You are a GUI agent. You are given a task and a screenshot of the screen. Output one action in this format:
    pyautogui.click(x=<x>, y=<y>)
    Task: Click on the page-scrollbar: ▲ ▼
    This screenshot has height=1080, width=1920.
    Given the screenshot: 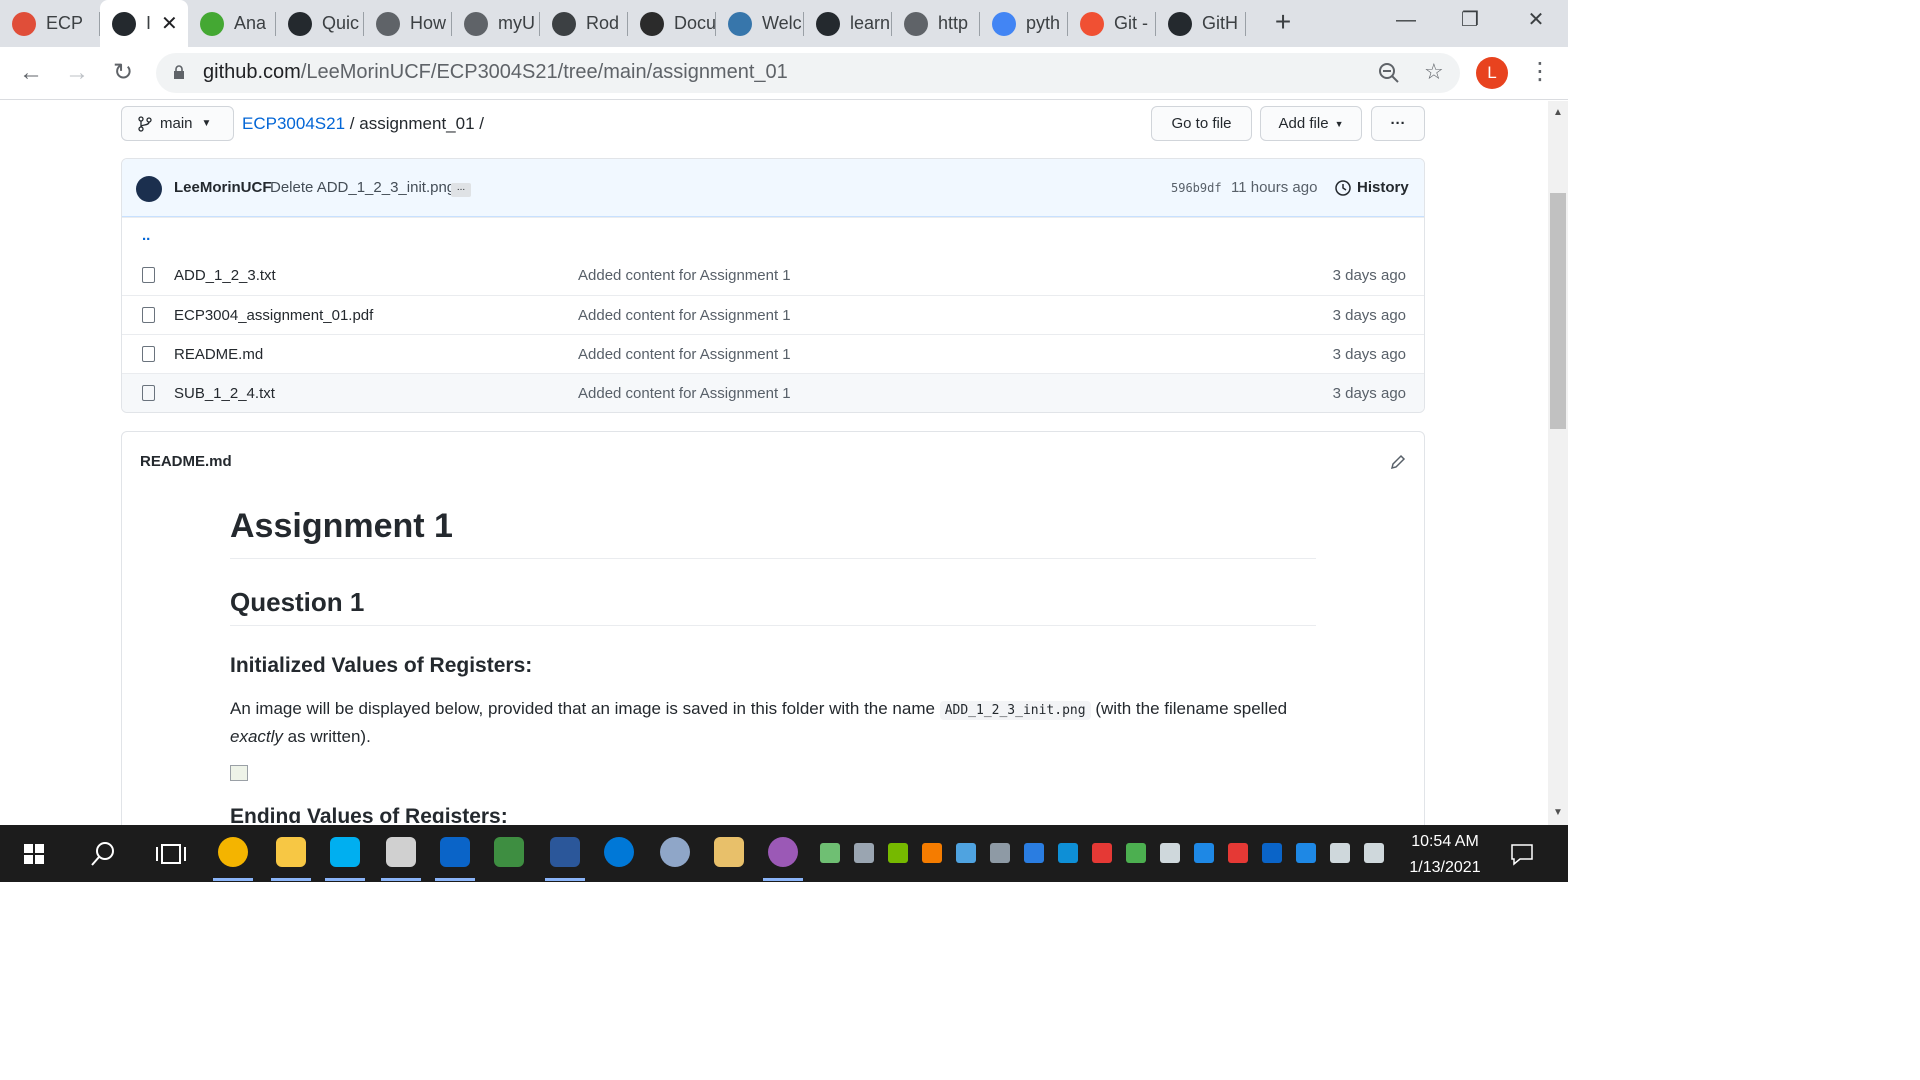 What is the action you would take?
    pyautogui.click(x=1558, y=463)
    